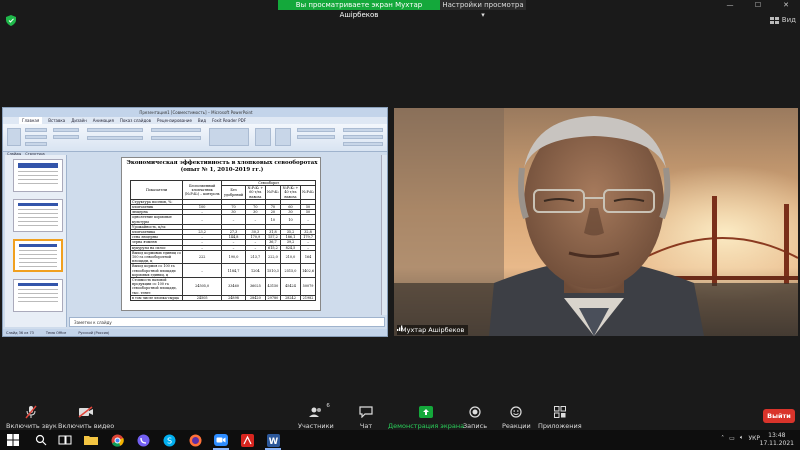 The height and width of the screenshot is (450, 800). I want to click on taskbar-clock: 13:48 17.11.2021, so click(777, 440).